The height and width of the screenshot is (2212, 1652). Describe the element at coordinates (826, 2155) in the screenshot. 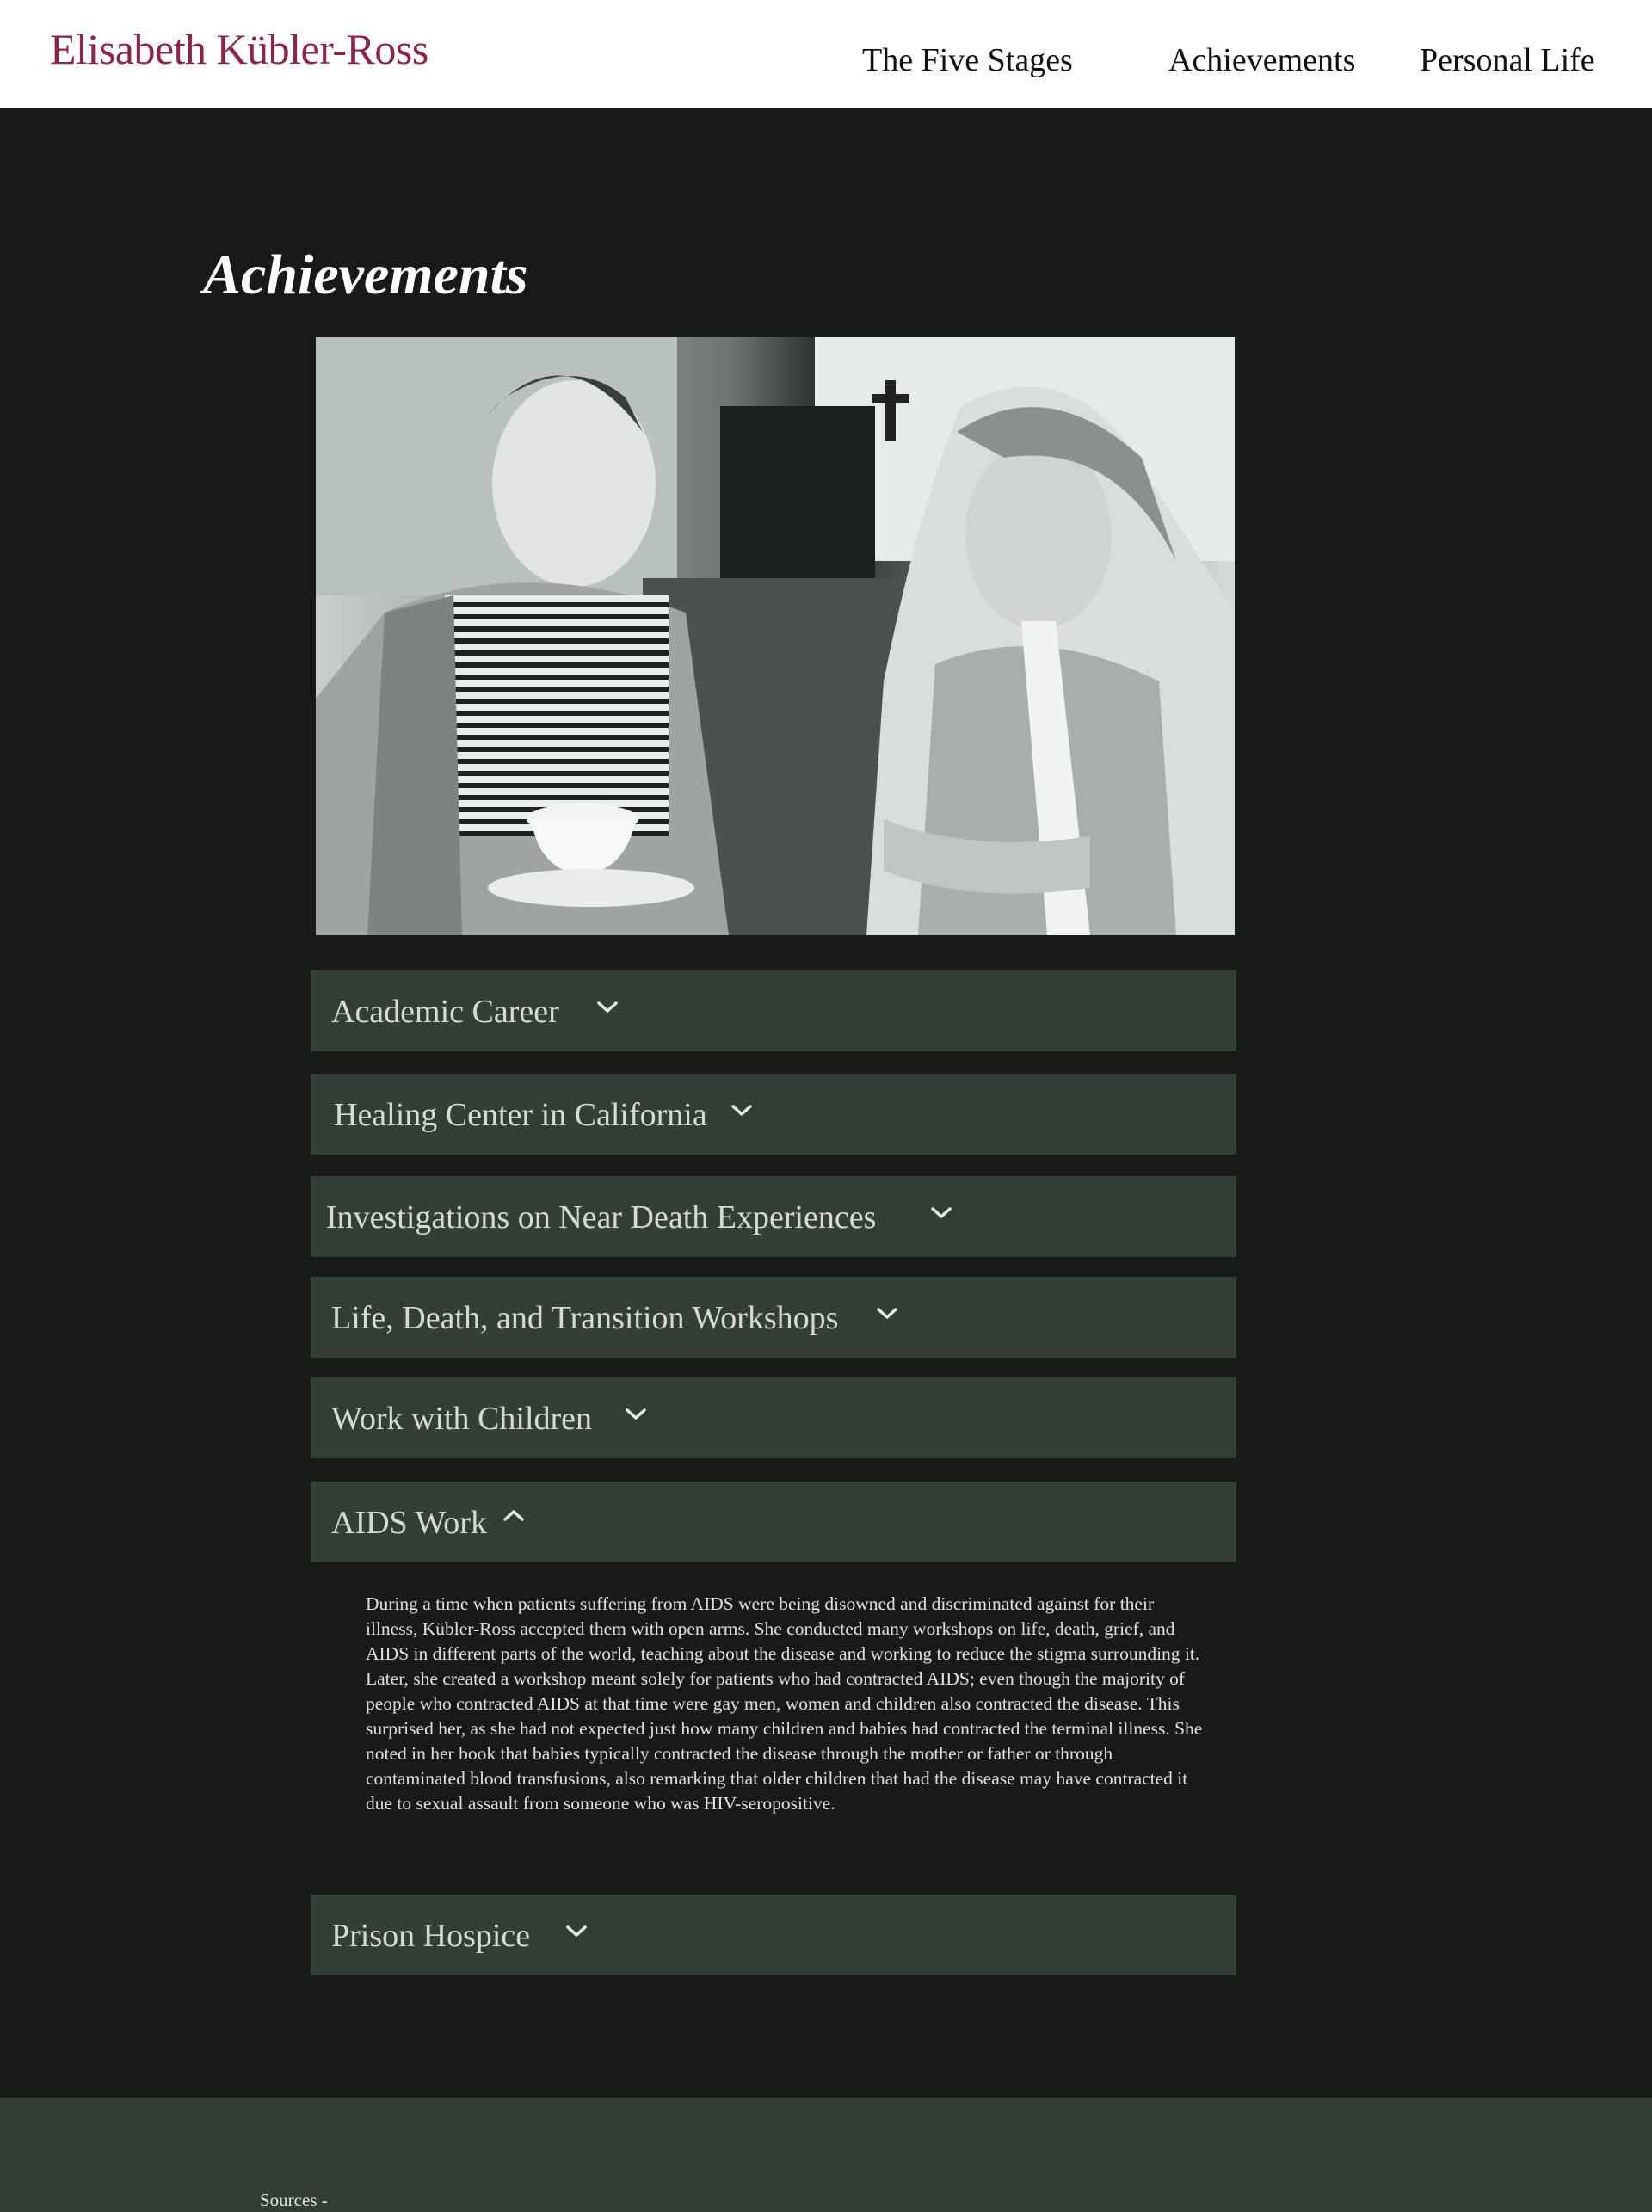

I see `site-footer` at that location.